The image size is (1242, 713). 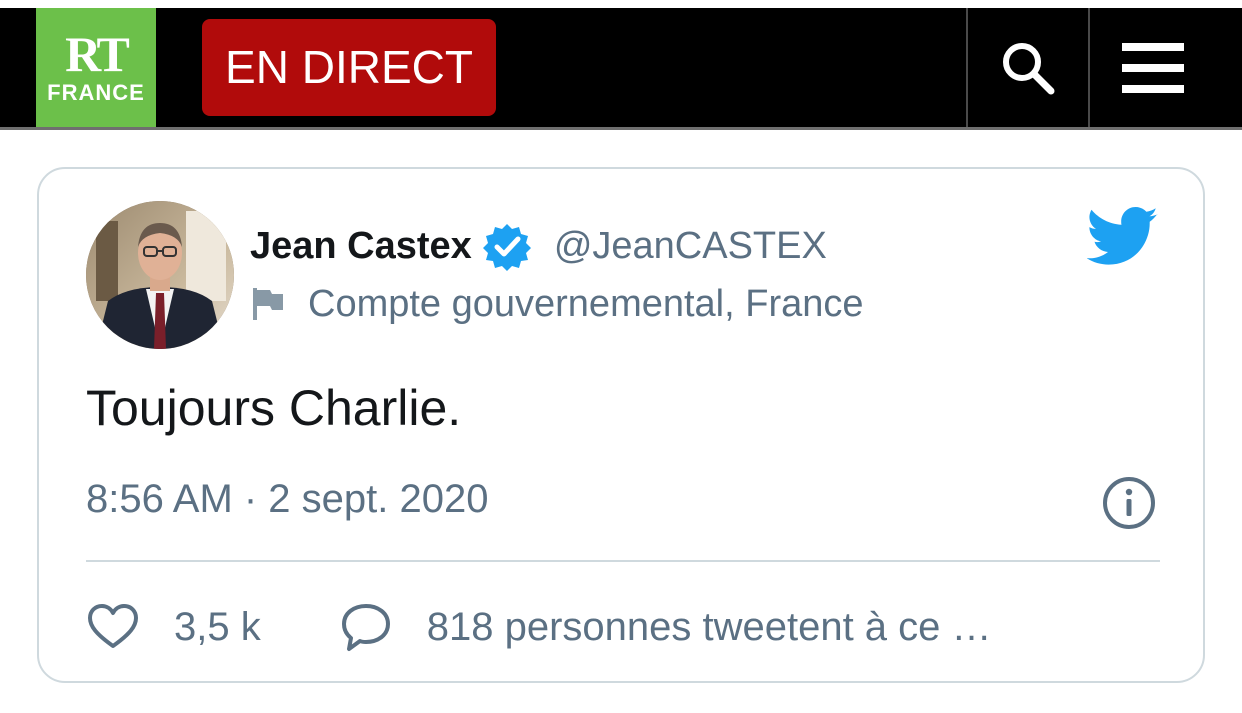 I want to click on government-account-label: Compte gouvernemental, France, so click(x=586, y=303).